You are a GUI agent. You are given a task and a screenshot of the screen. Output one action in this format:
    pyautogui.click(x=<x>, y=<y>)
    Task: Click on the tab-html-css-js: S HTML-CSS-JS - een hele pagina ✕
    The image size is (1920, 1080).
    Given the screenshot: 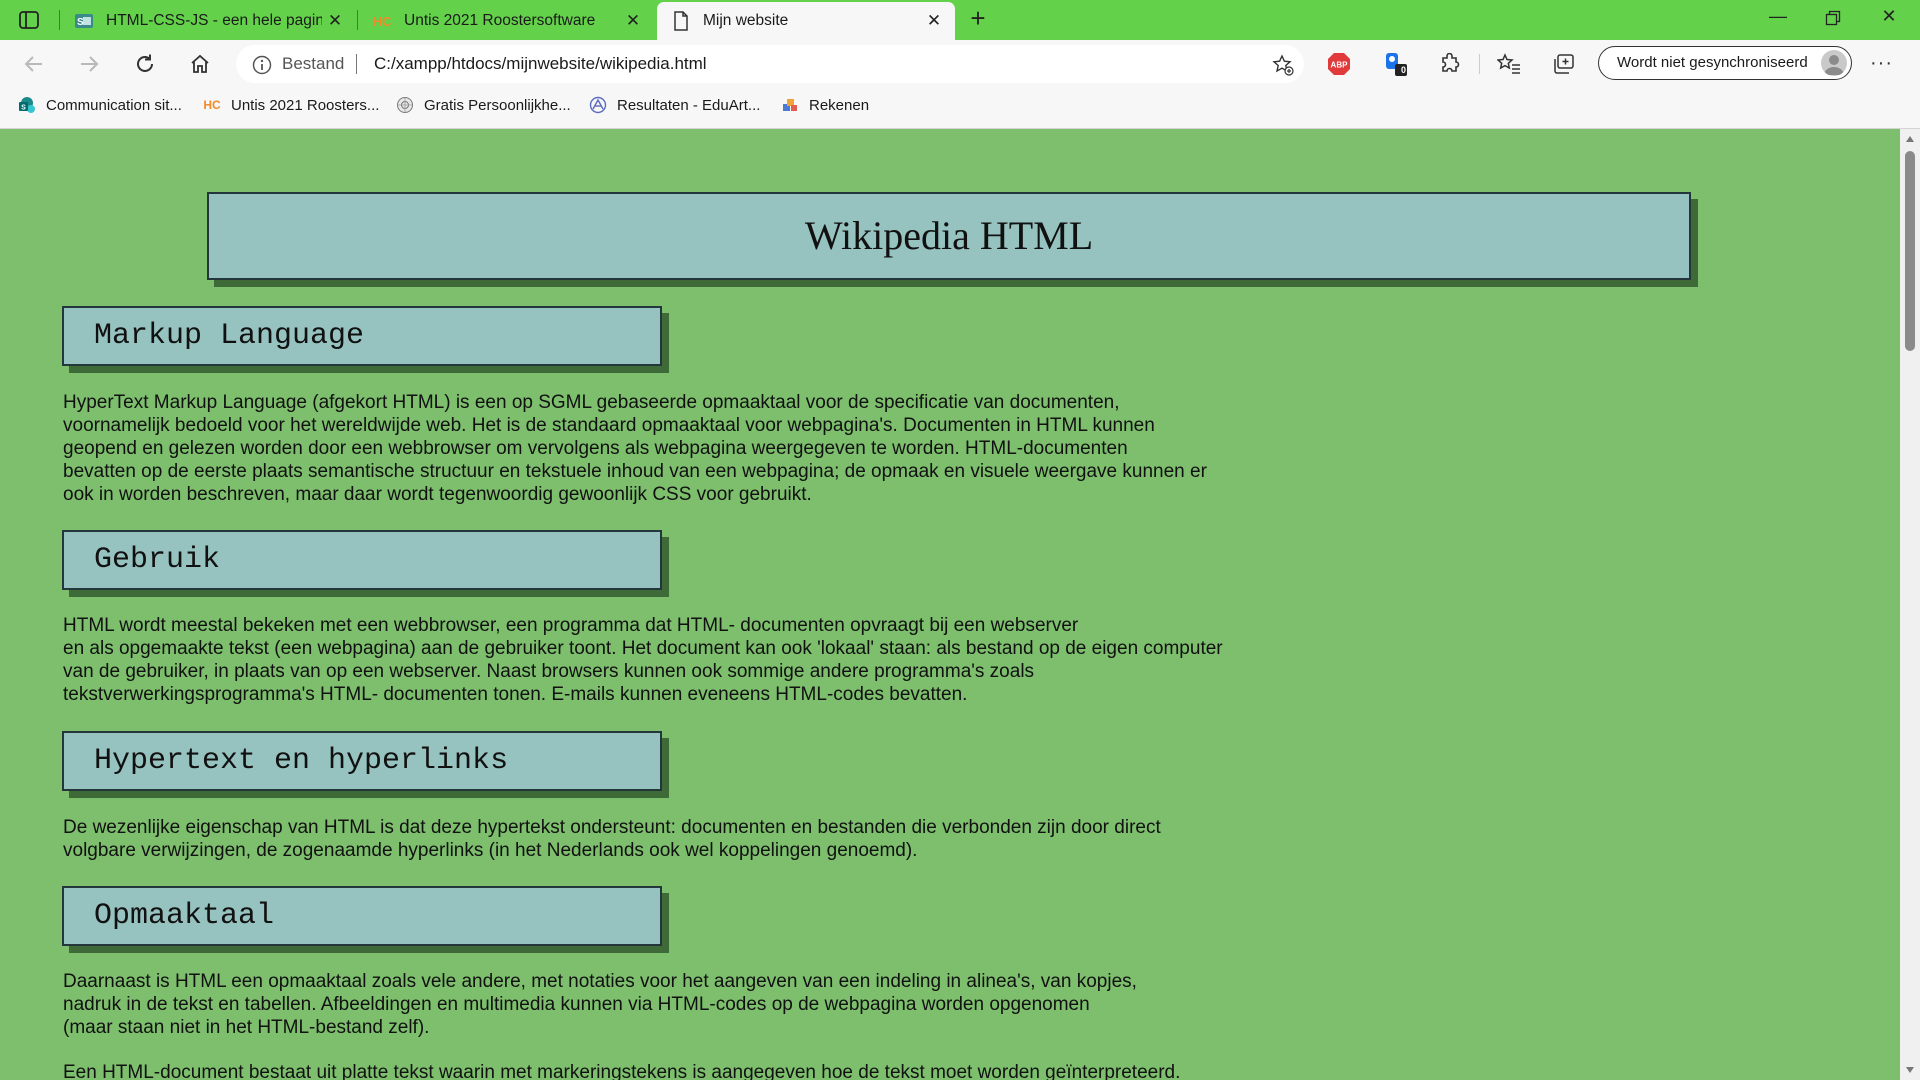 What is the action you would take?
    pyautogui.click(x=208, y=21)
    